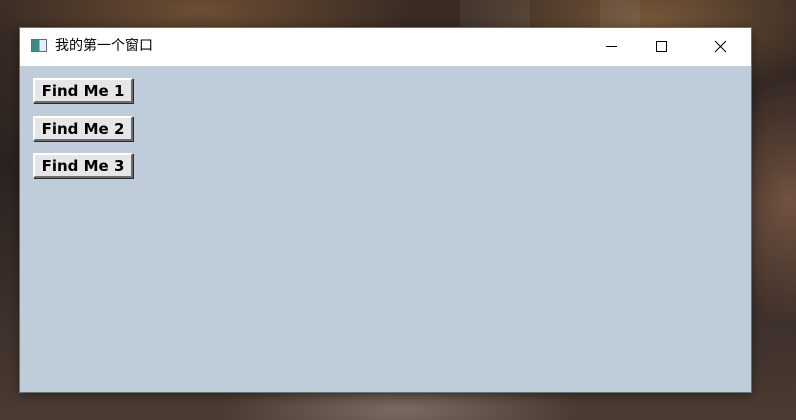 This screenshot has height=420, width=796. I want to click on minimize-icon, so click(611, 46).